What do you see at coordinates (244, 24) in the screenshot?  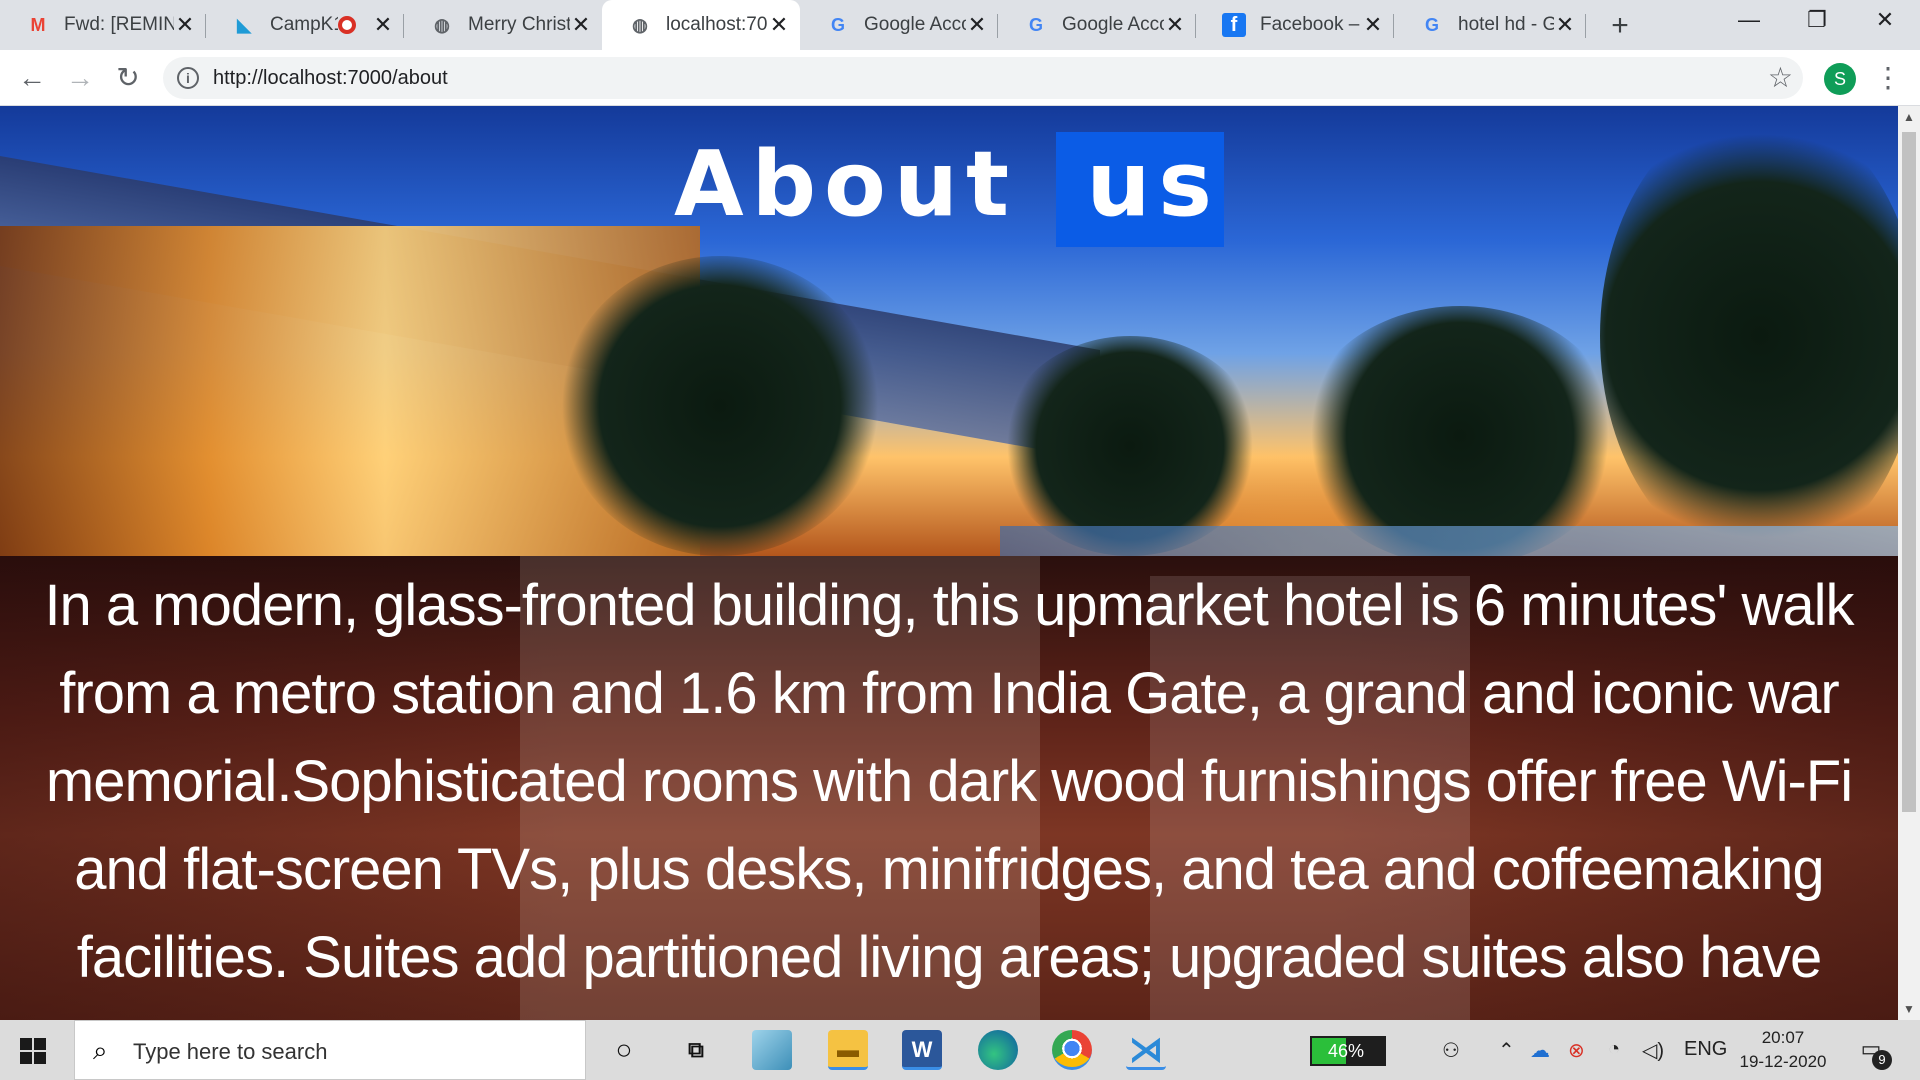 I see `campk12-icon: ◣` at bounding box center [244, 24].